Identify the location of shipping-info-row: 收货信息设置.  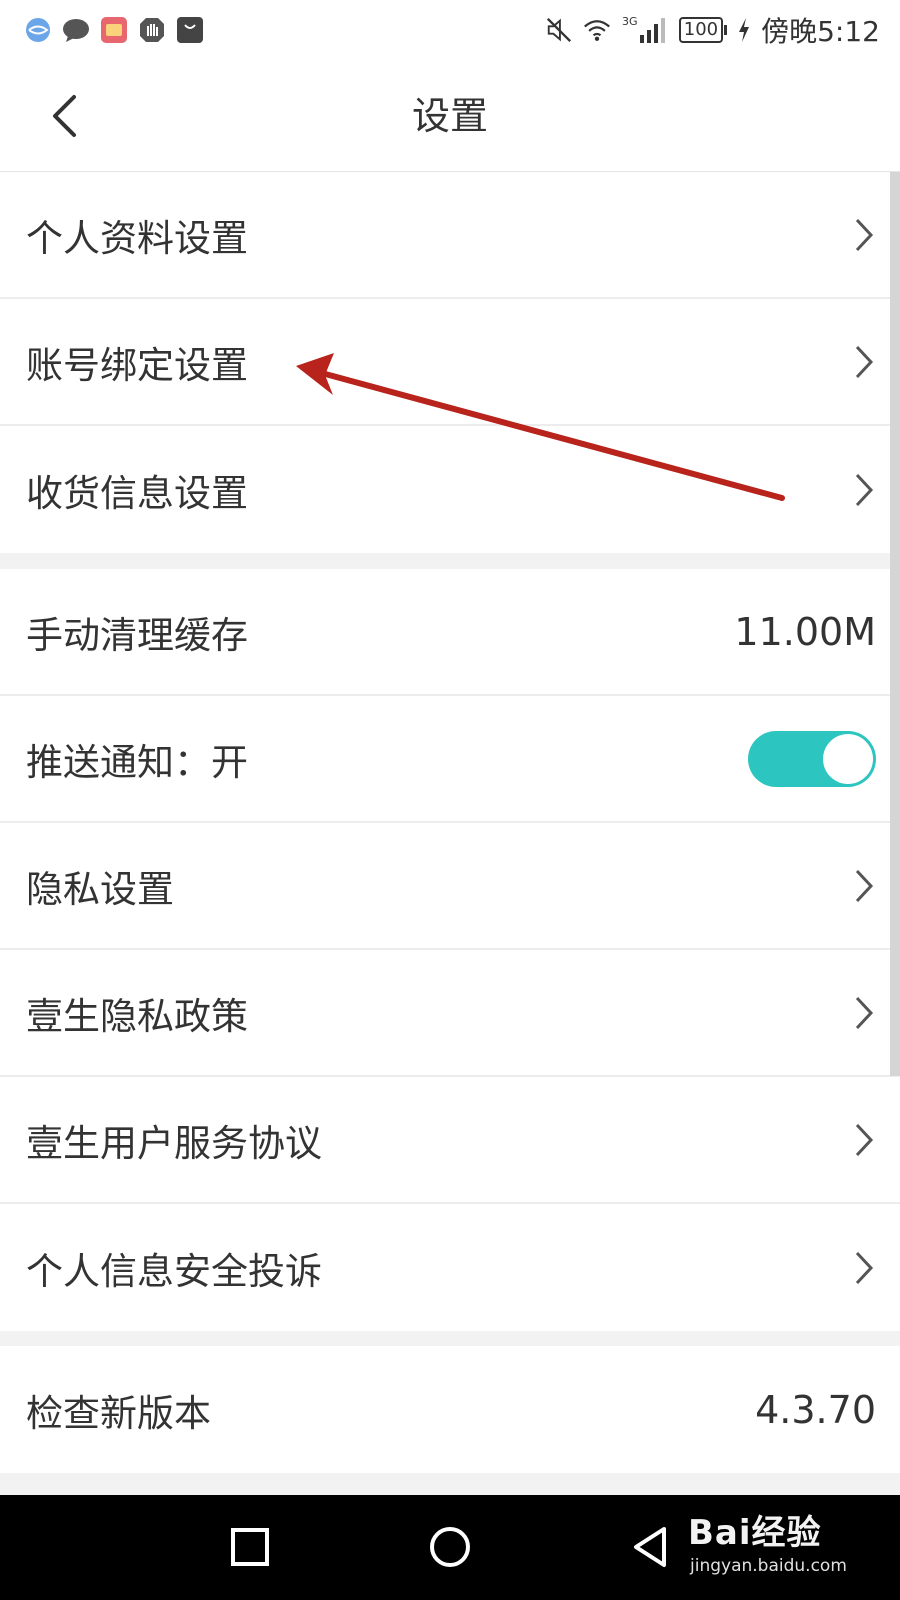
(450, 489).